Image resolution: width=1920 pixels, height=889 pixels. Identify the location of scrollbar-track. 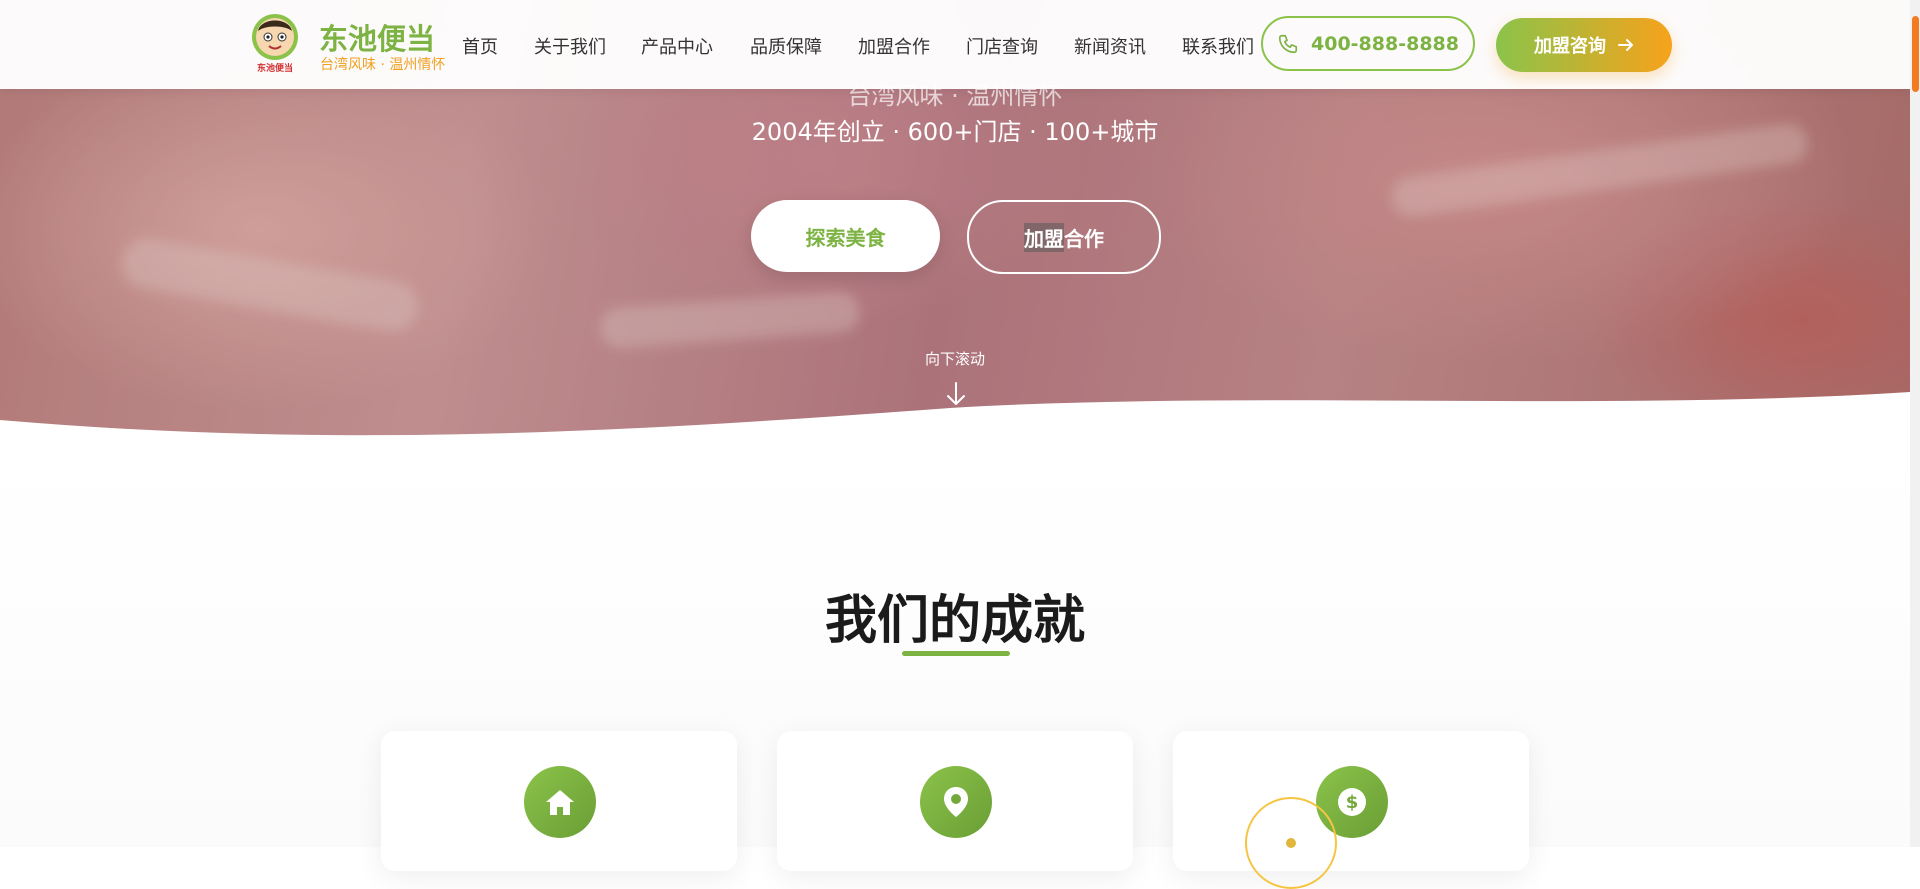
(1915, 423).